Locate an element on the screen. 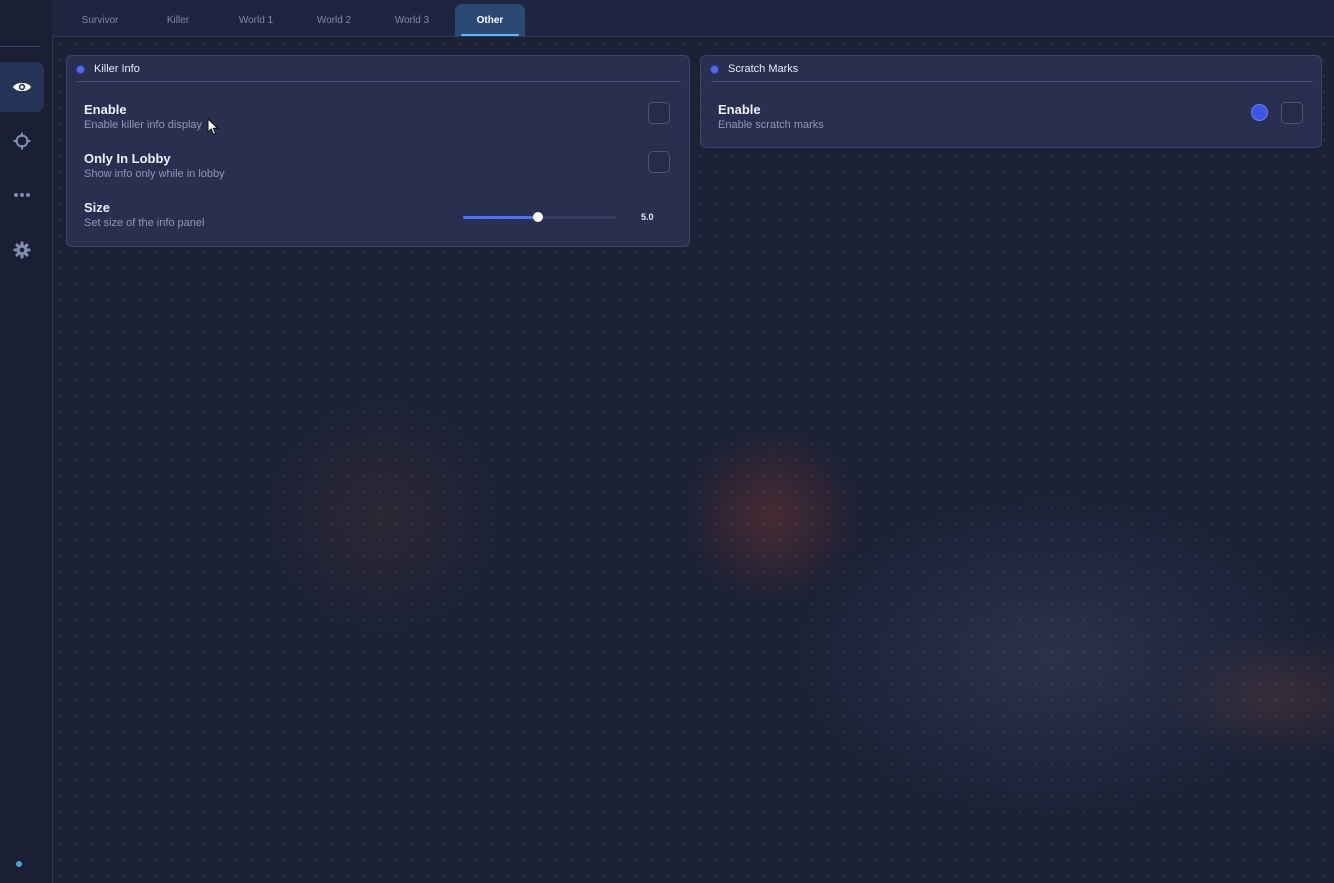 Image resolution: width=1334 pixels, height=883 pixels. sidebar-item-aim is located at coordinates (22, 141).